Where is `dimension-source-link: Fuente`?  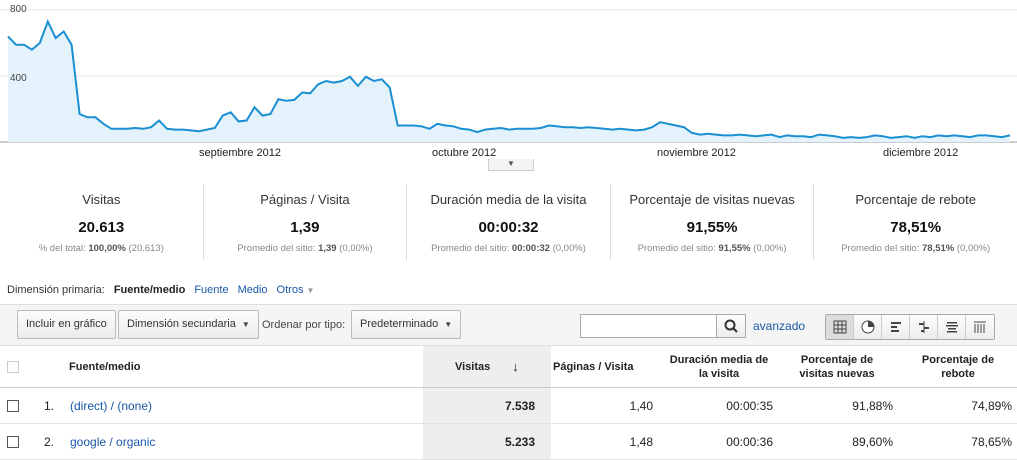 dimension-source-link: Fuente is located at coordinates (211, 290).